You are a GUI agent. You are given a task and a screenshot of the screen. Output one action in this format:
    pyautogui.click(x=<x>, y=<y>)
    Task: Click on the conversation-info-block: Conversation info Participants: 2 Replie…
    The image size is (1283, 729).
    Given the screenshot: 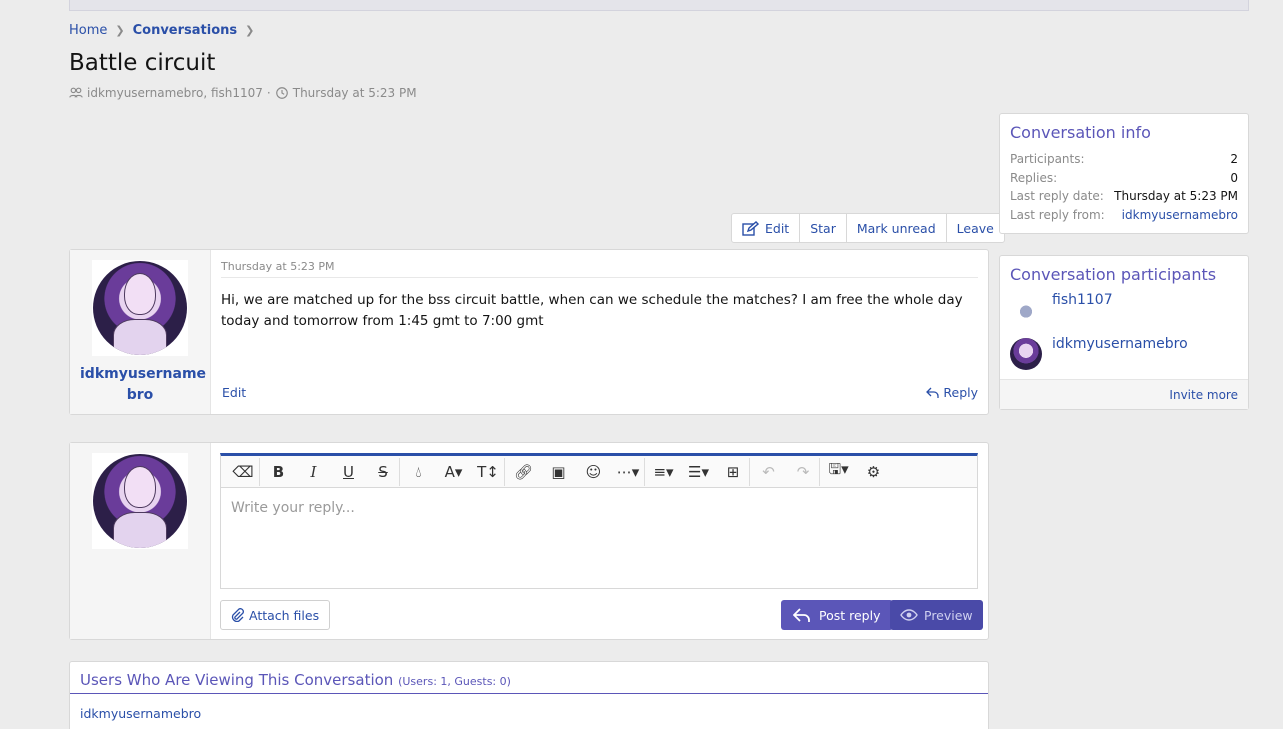 What is the action you would take?
    pyautogui.click(x=1124, y=173)
    